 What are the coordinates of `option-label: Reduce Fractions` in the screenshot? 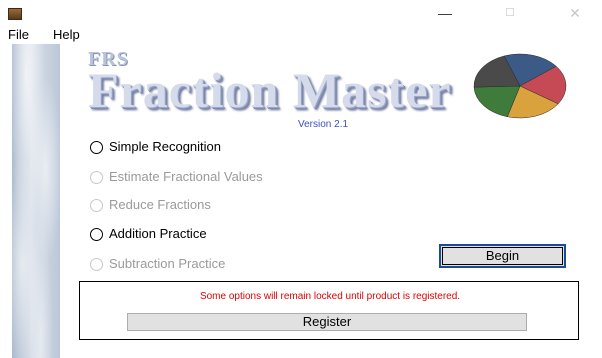 It's located at (160, 204).